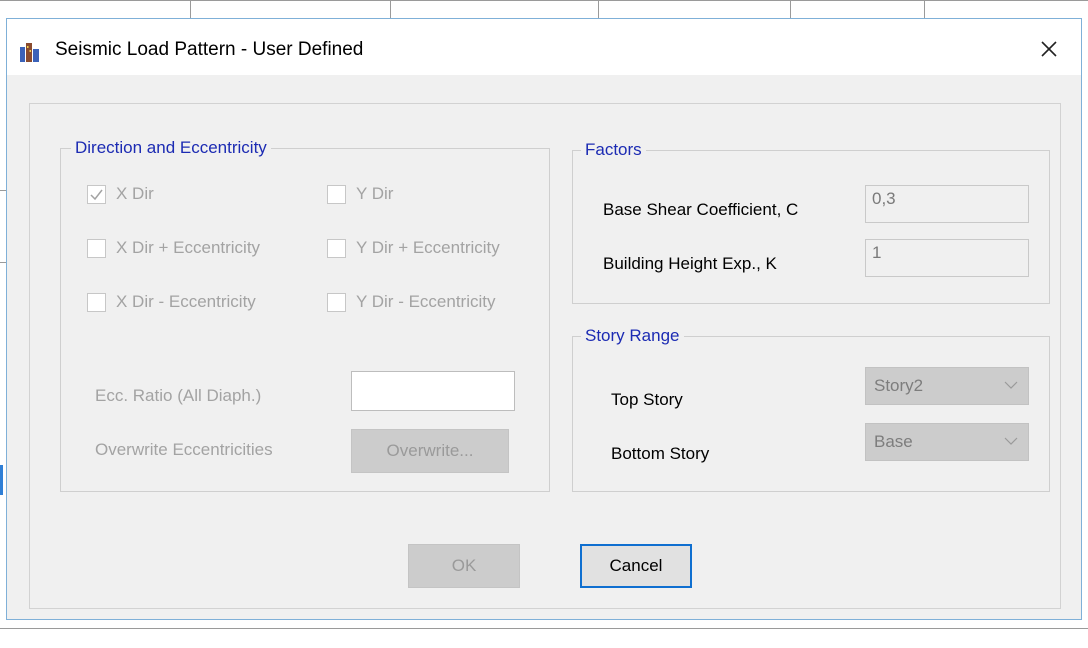 Image resolution: width=1088 pixels, height=648 pixels. Describe the element at coordinates (647, 399) in the screenshot. I see `top-story-label: Top Story` at that location.